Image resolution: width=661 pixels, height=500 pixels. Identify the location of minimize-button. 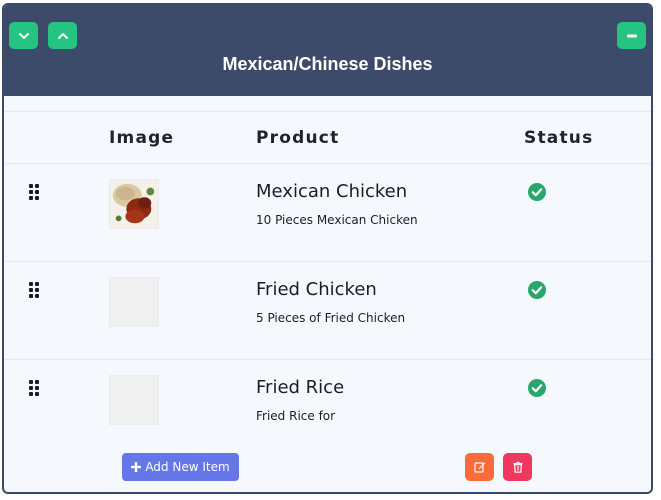
(631, 35).